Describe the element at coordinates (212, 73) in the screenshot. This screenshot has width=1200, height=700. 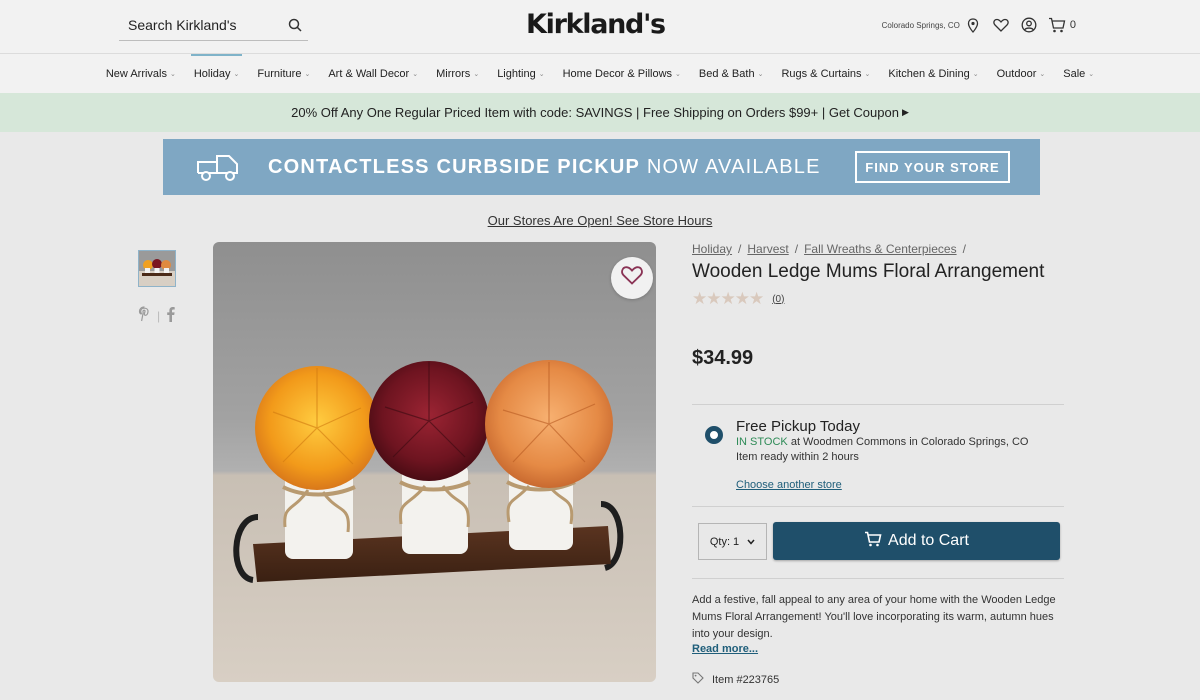
I see `nav-label: Holiday` at that location.